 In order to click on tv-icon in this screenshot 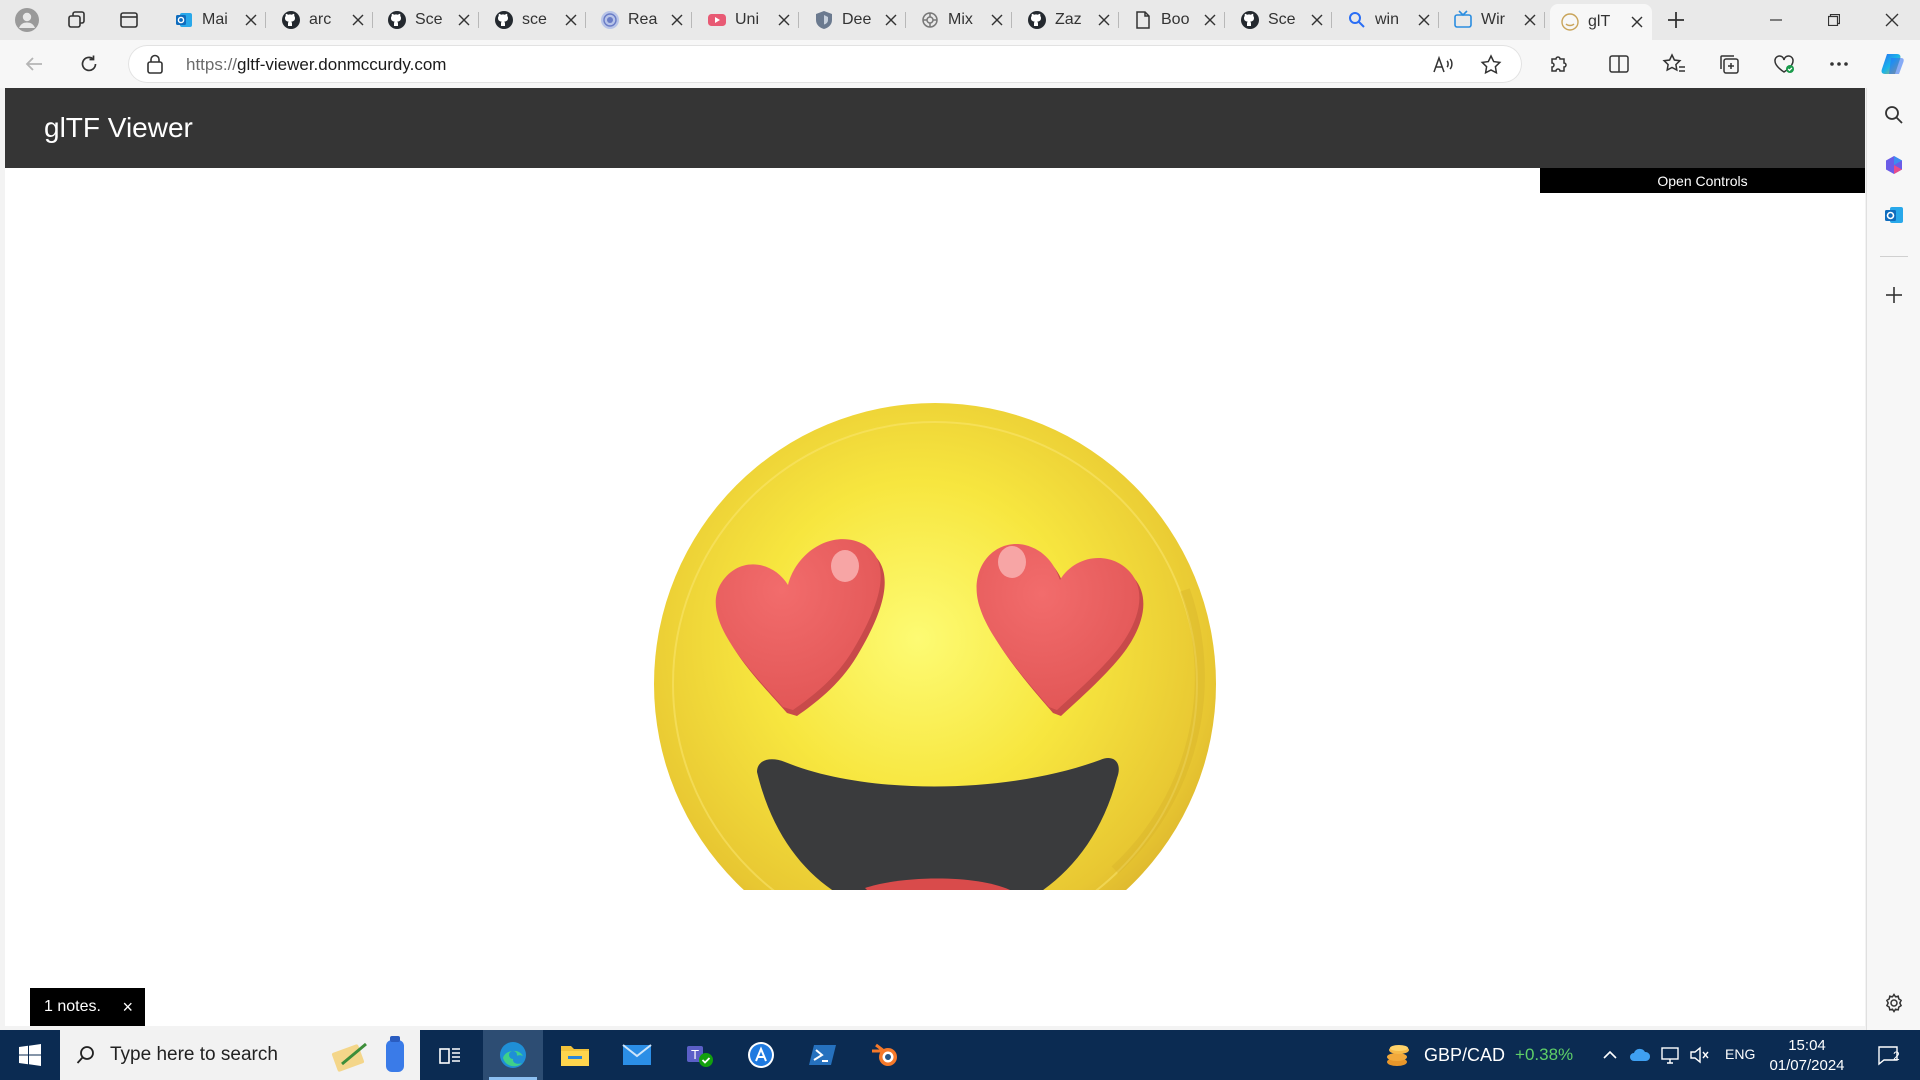, I will do `click(1463, 20)`.